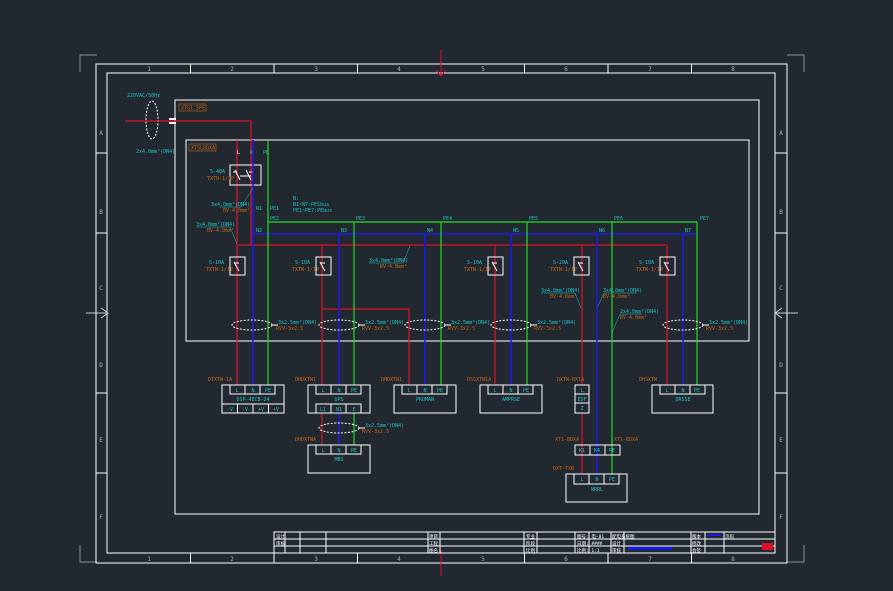 The image size is (893, 591). I want to click on drawing-label: 3, so click(316, 69).